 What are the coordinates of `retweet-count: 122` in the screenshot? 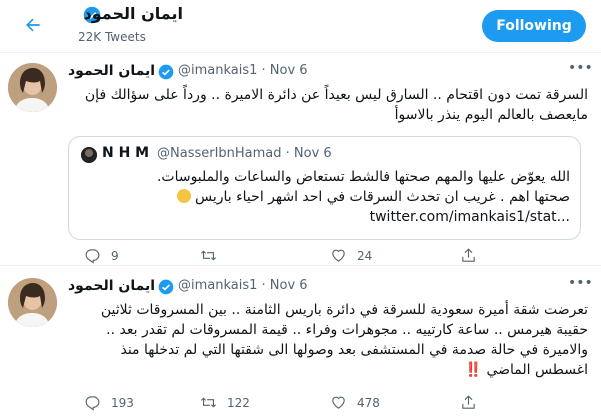 It's located at (238, 402).